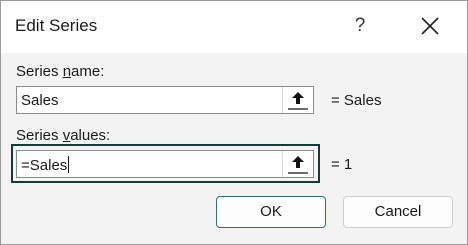  What do you see at coordinates (356, 100) in the screenshot?
I see `series-name-result: = Sales` at bounding box center [356, 100].